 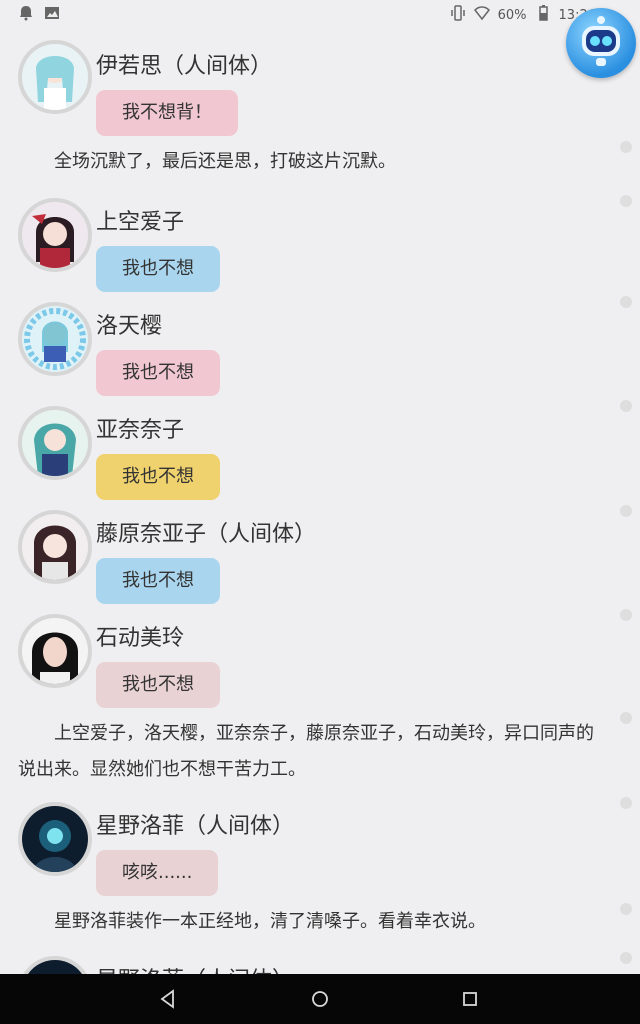 I want to click on message-bubble: 我不想背！, so click(x=167, y=113).